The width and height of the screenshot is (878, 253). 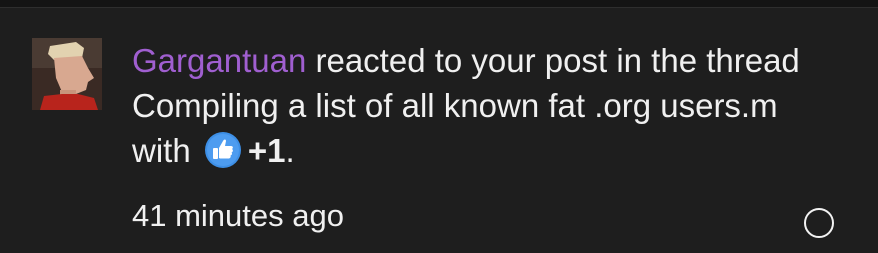 What do you see at coordinates (238, 215) in the screenshot?
I see `timestamp: 41 minutes ago` at bounding box center [238, 215].